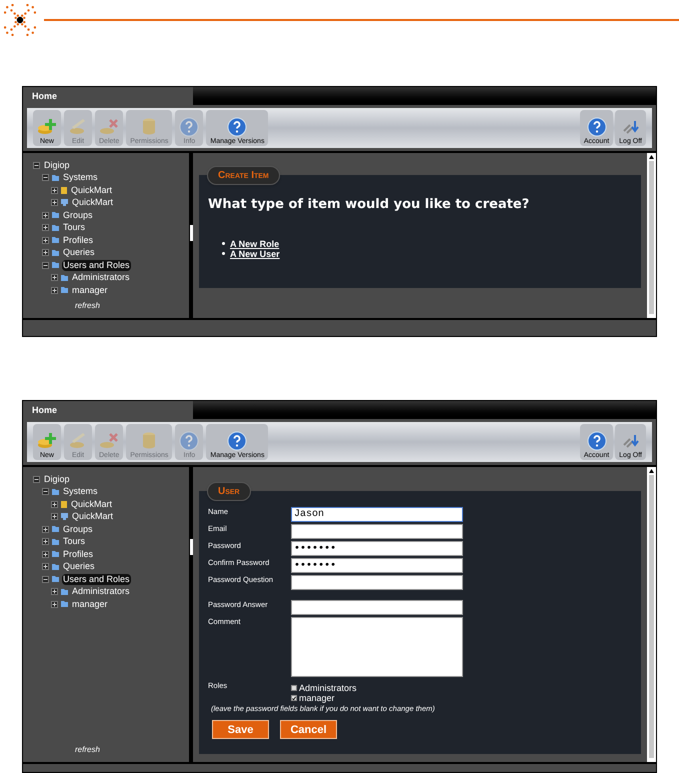  I want to click on save-button: Save, so click(240, 730).